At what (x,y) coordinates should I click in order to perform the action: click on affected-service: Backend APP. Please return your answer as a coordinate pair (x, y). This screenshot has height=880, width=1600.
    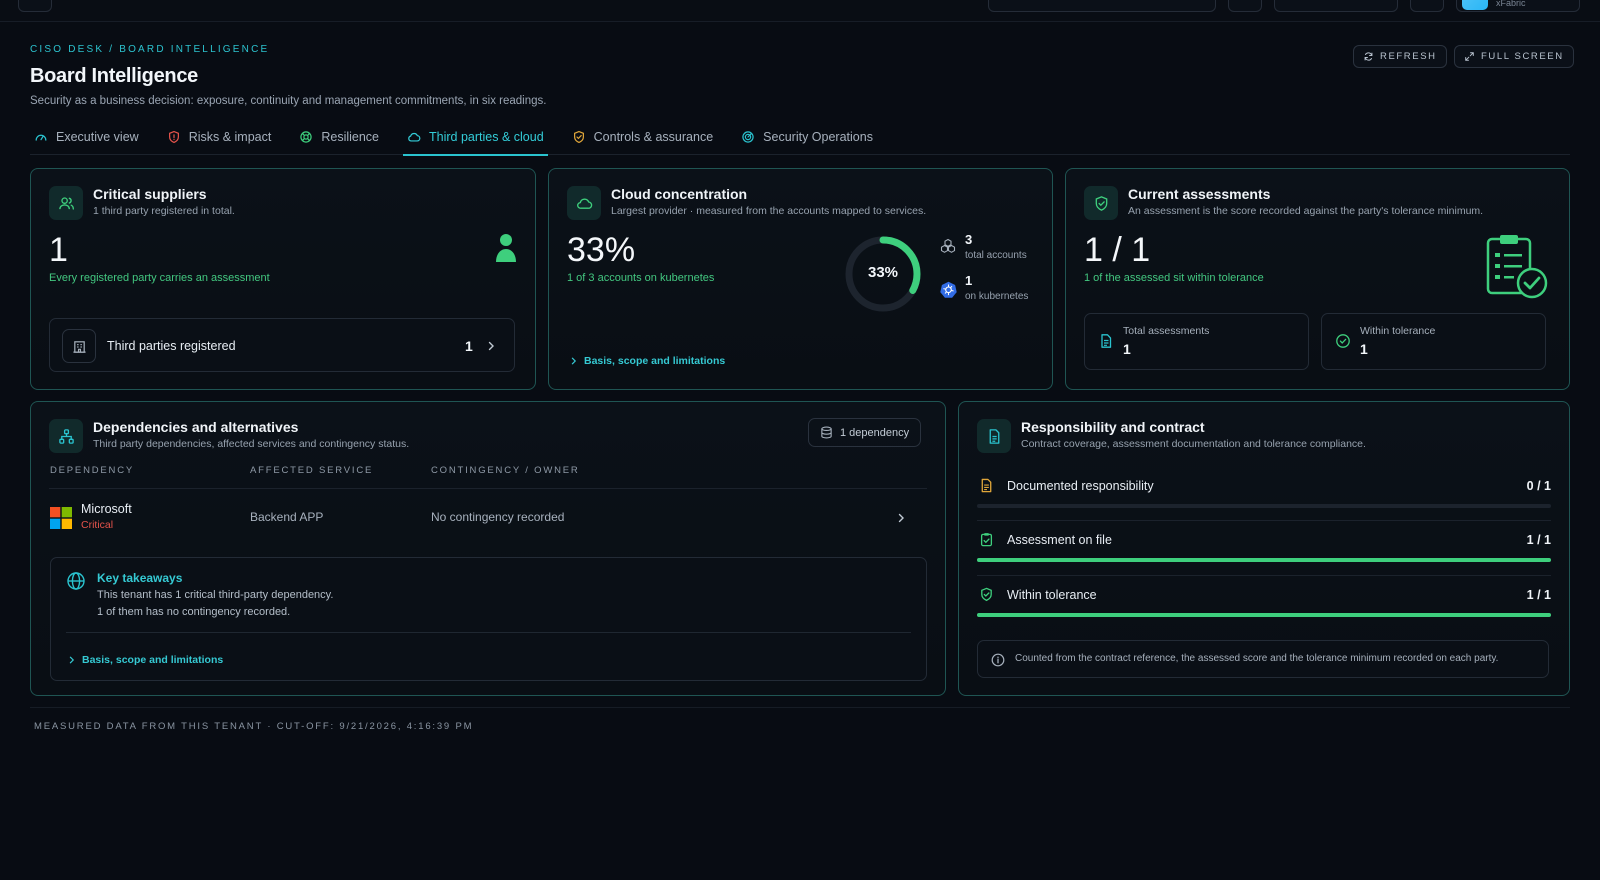
    Looking at the image, I should click on (287, 517).